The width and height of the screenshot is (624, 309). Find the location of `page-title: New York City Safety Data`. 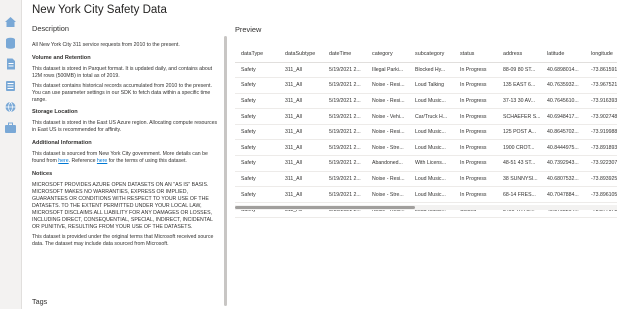

page-title: New York City Safety Data is located at coordinates (99, 10).